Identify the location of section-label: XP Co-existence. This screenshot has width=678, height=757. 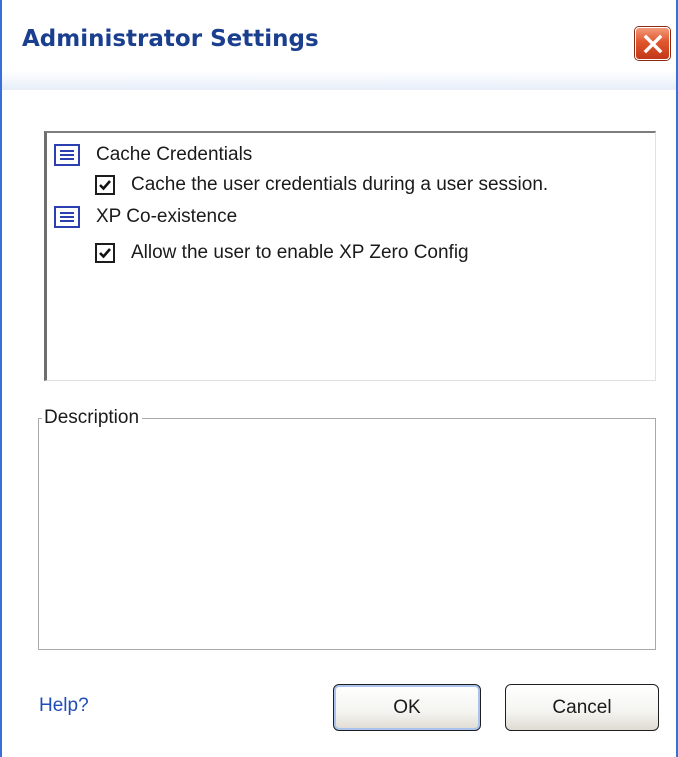
(167, 216).